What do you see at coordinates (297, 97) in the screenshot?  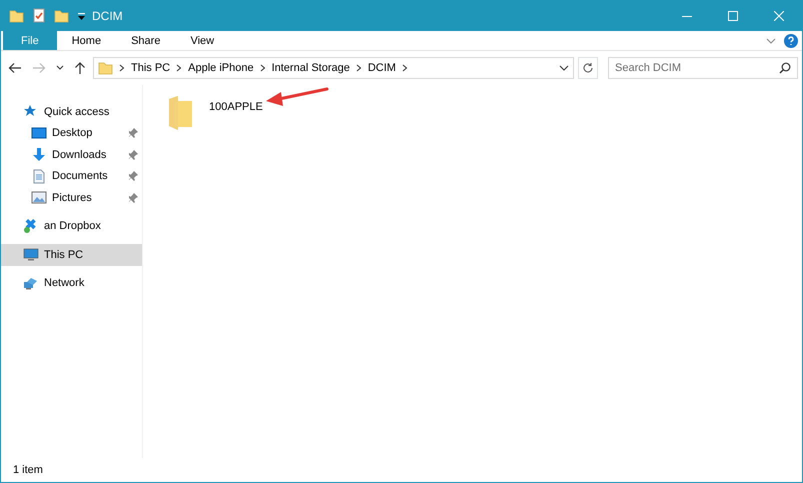 I see `annotation-arrow-icon` at bounding box center [297, 97].